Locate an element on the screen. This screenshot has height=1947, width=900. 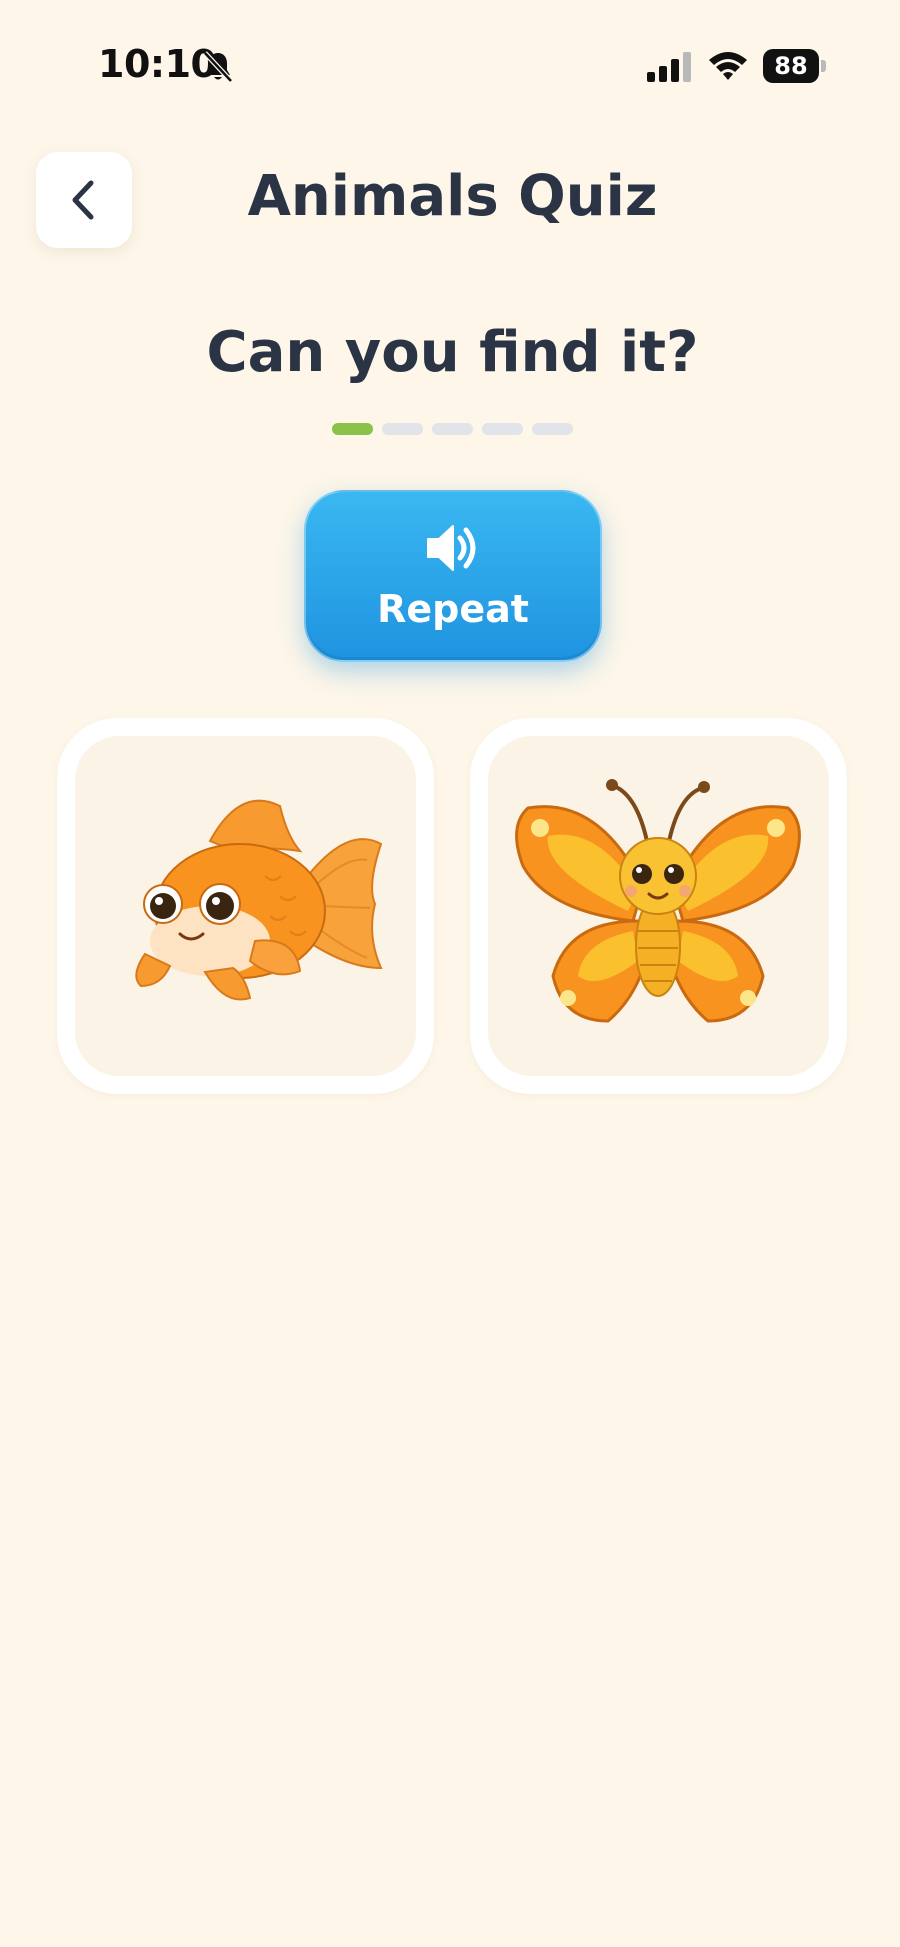
answer-option-fish is located at coordinates (245, 906).